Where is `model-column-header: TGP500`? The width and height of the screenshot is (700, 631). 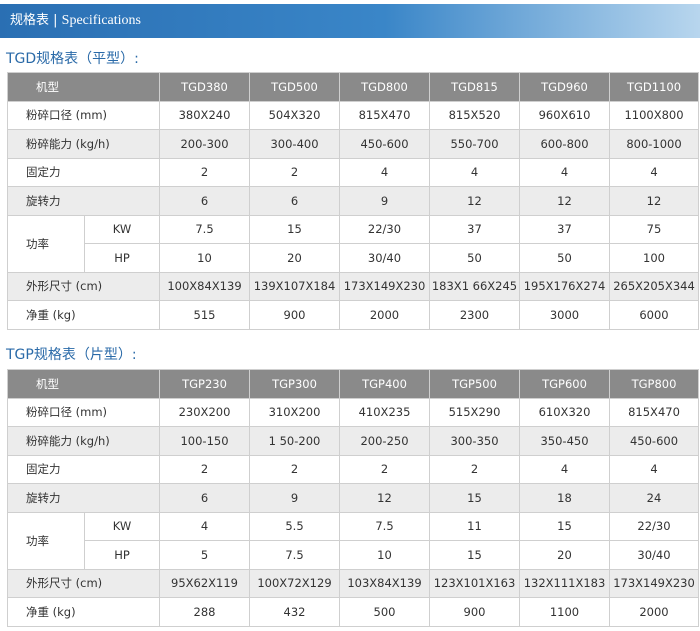
model-column-header: TGP500 is located at coordinates (474, 384).